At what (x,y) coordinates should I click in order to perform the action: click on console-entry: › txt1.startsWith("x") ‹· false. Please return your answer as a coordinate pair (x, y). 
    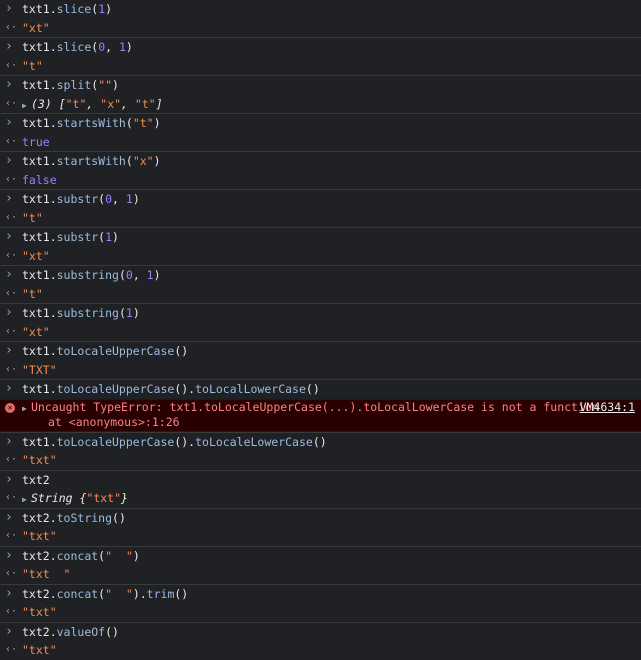
    Looking at the image, I should click on (320, 170).